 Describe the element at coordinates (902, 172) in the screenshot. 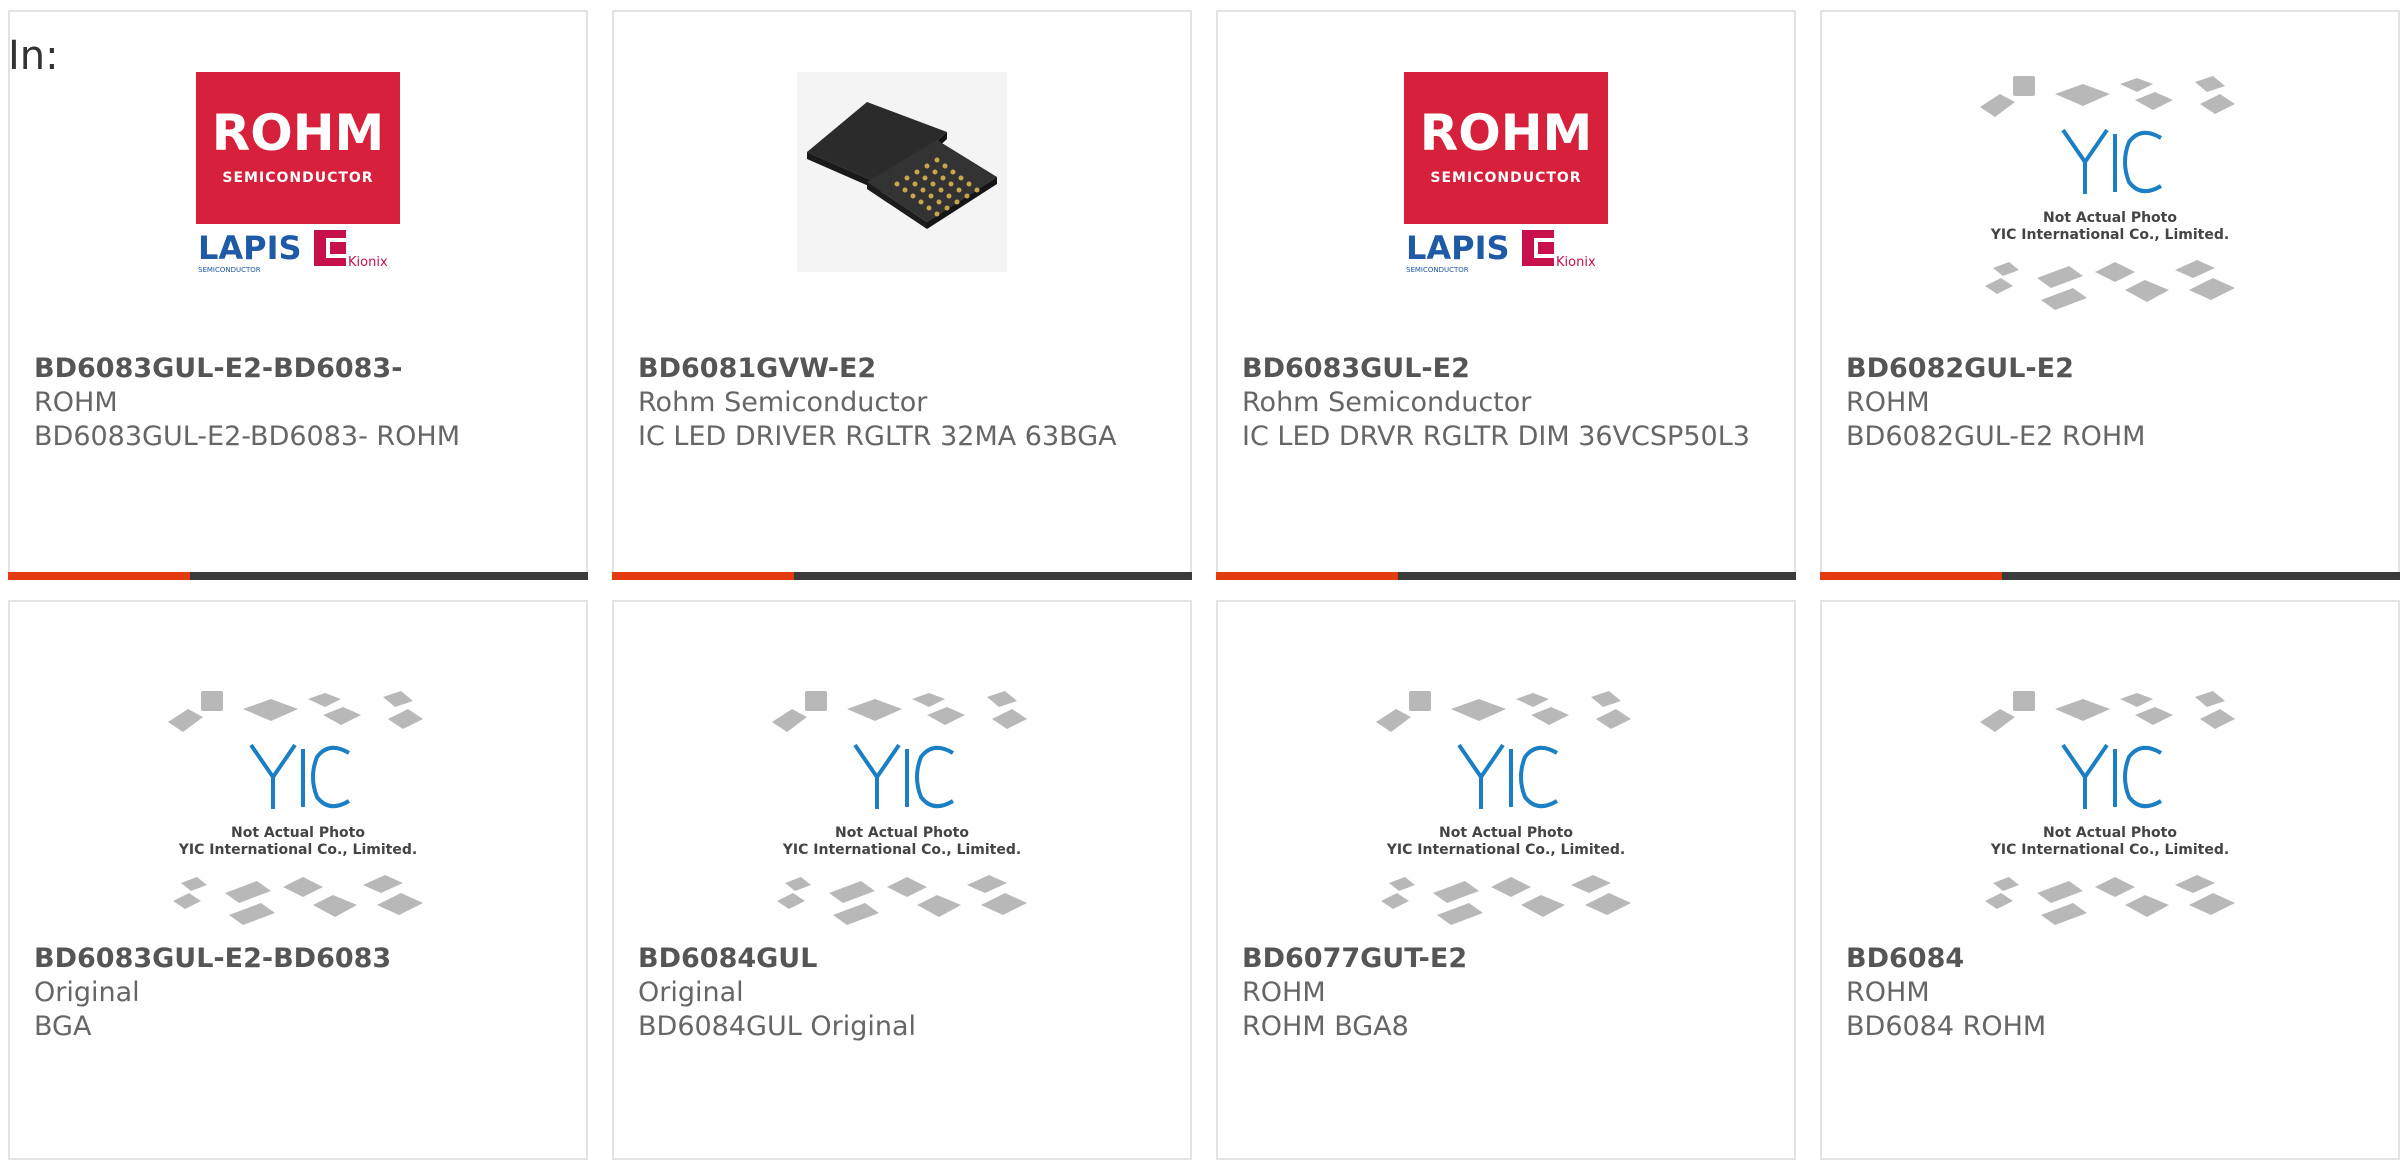

I see `bga-chip-icon` at that location.